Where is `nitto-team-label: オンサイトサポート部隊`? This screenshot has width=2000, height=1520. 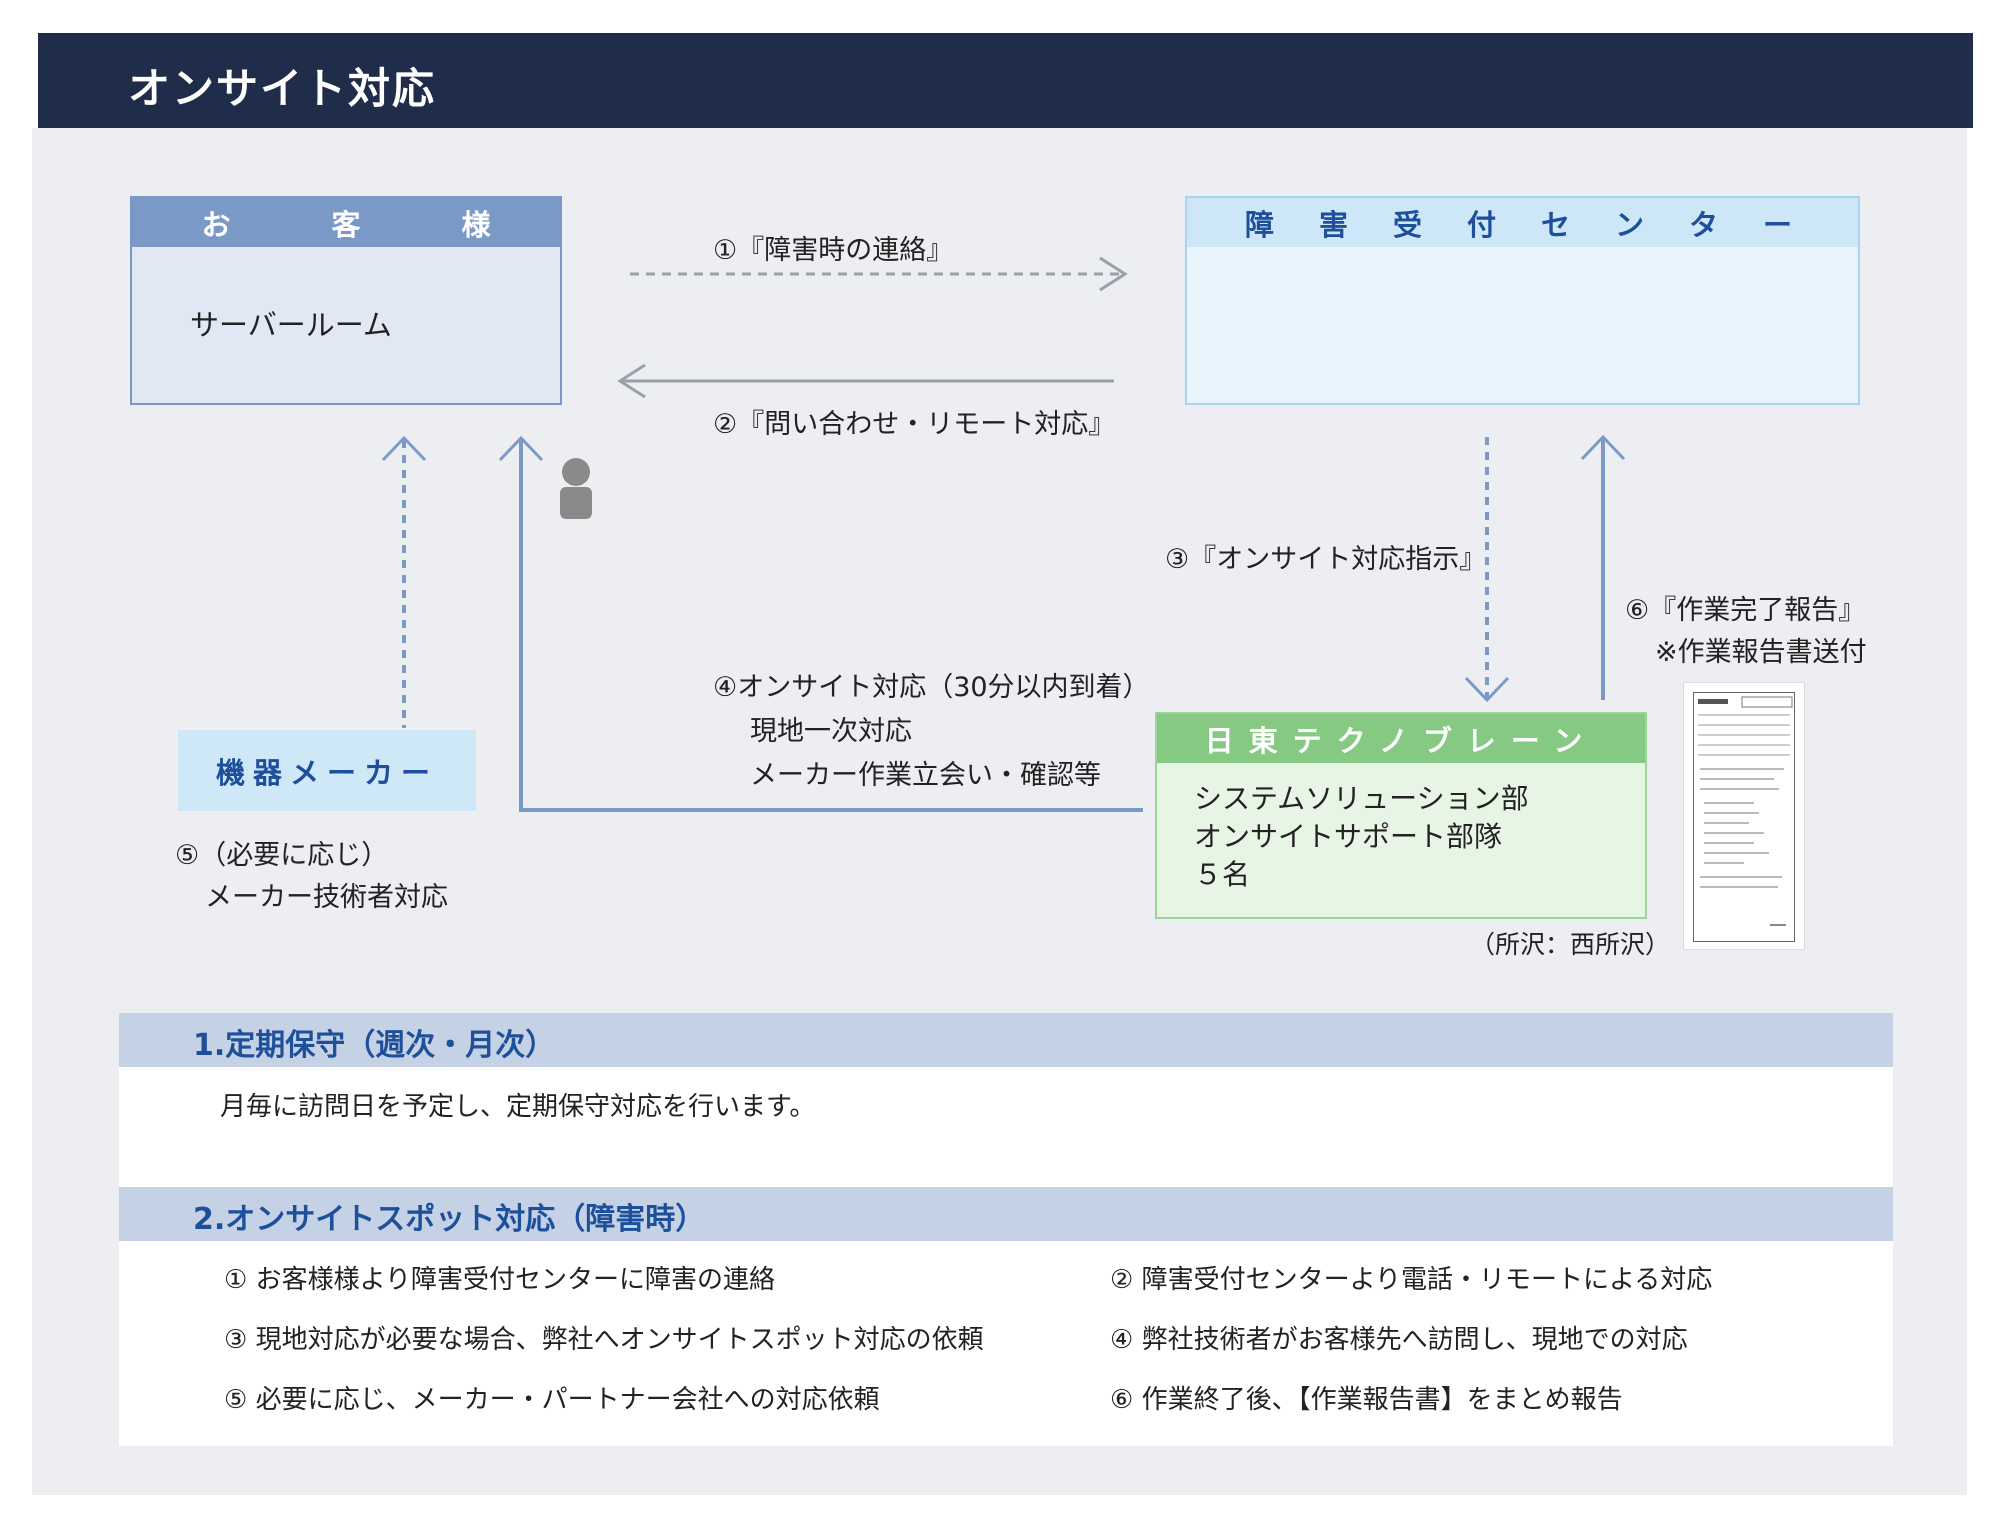 nitto-team-label: オンサイトサポート部隊 is located at coordinates (1348, 836).